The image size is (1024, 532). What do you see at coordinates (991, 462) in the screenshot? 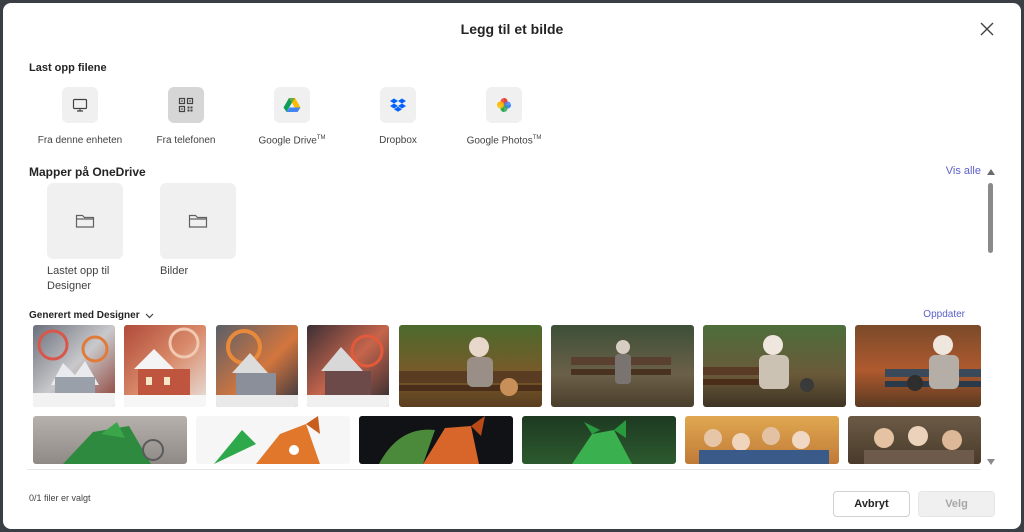
I see `scroll-down-icon` at bounding box center [991, 462].